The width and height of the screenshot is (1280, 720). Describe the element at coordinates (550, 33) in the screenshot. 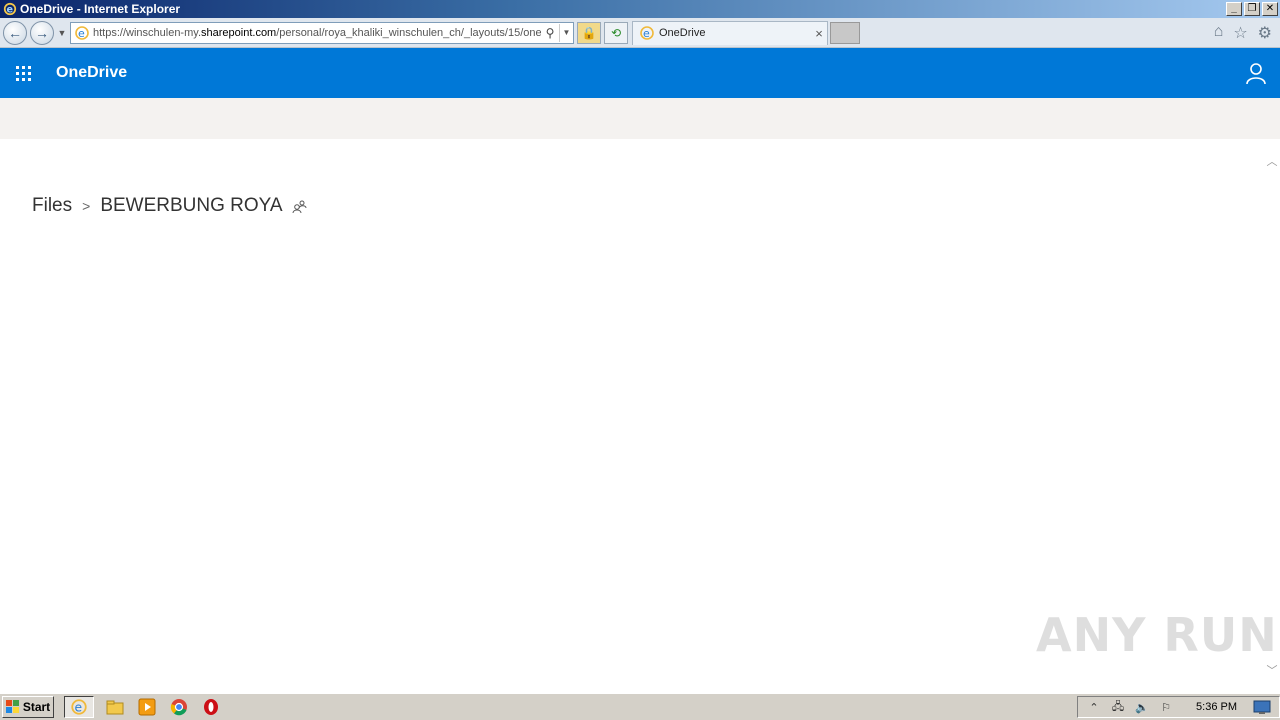

I see `search-icon: ⚲` at that location.